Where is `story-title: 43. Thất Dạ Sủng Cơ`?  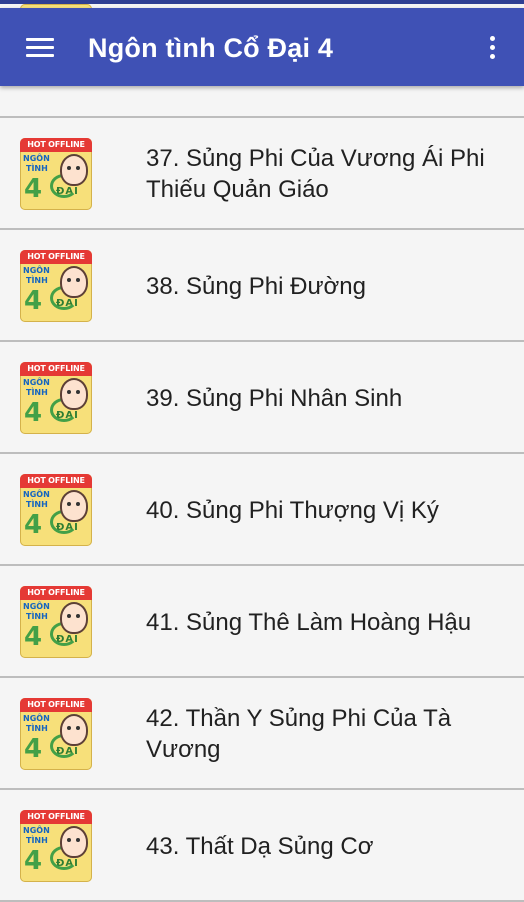
story-title: 43. Thất Dạ Sủng Cơ is located at coordinates (260, 846).